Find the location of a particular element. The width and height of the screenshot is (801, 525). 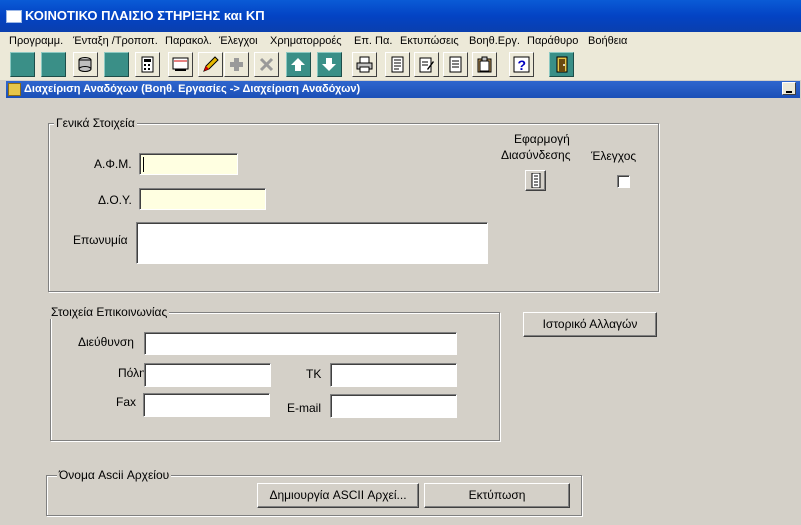

window-title: ΚΟΙΝΟΤΙΚΟ ΠΛΑΙΣΙΟ ΣΤΗΡΙΞΗΣ και ΚΠ is located at coordinates (145, 15).